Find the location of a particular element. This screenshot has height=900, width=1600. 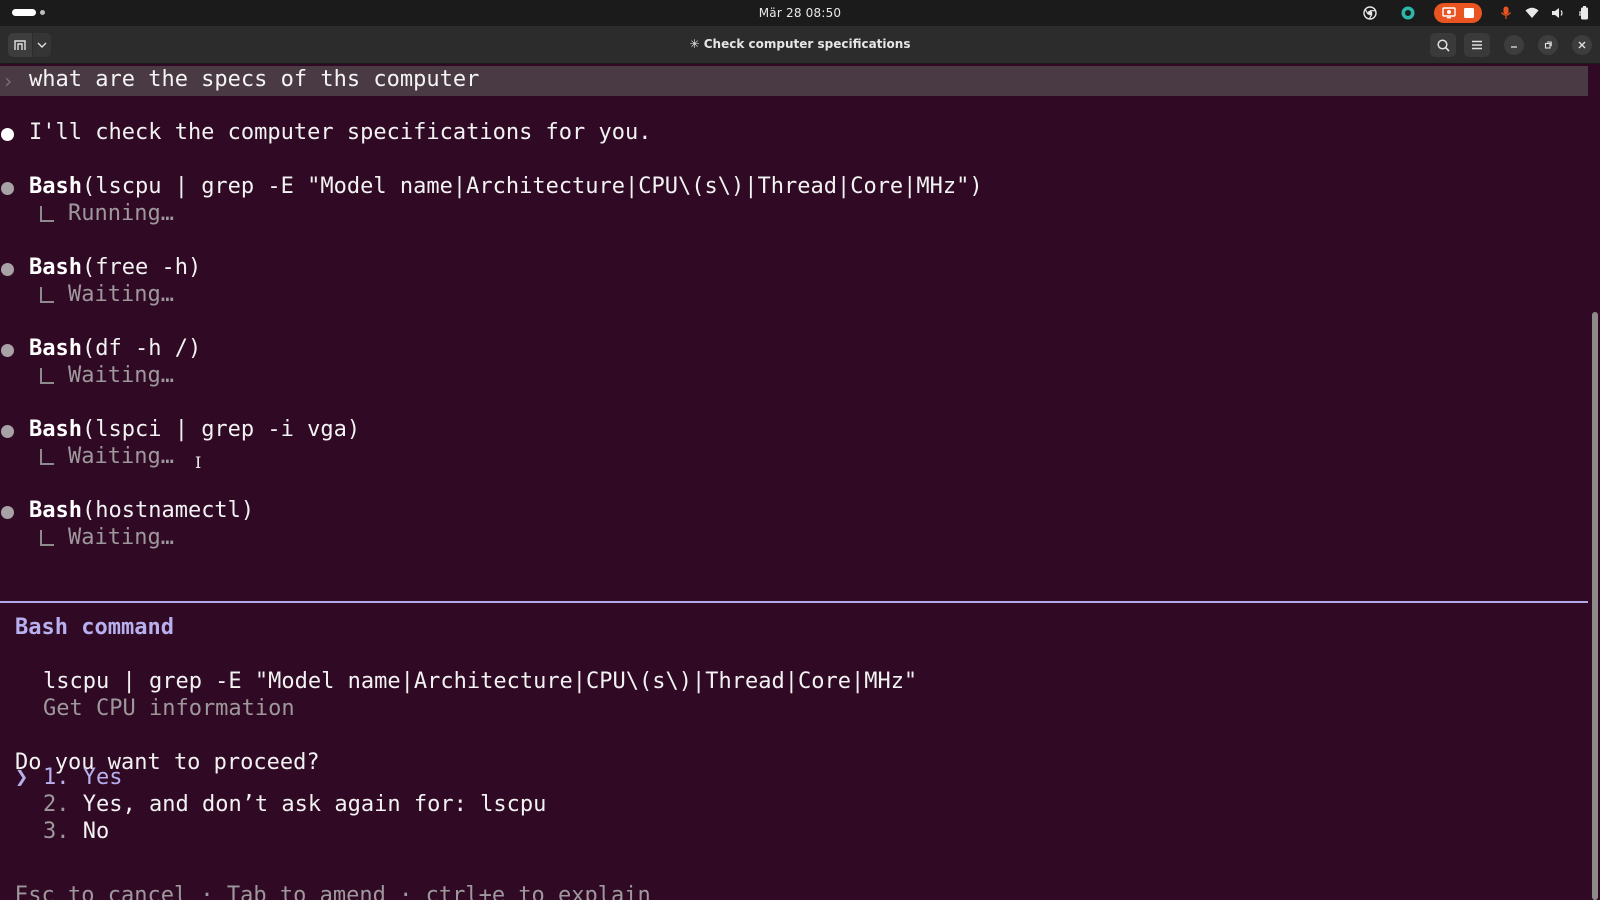

tool-args: (hostnamectl) is located at coordinates (168, 510).